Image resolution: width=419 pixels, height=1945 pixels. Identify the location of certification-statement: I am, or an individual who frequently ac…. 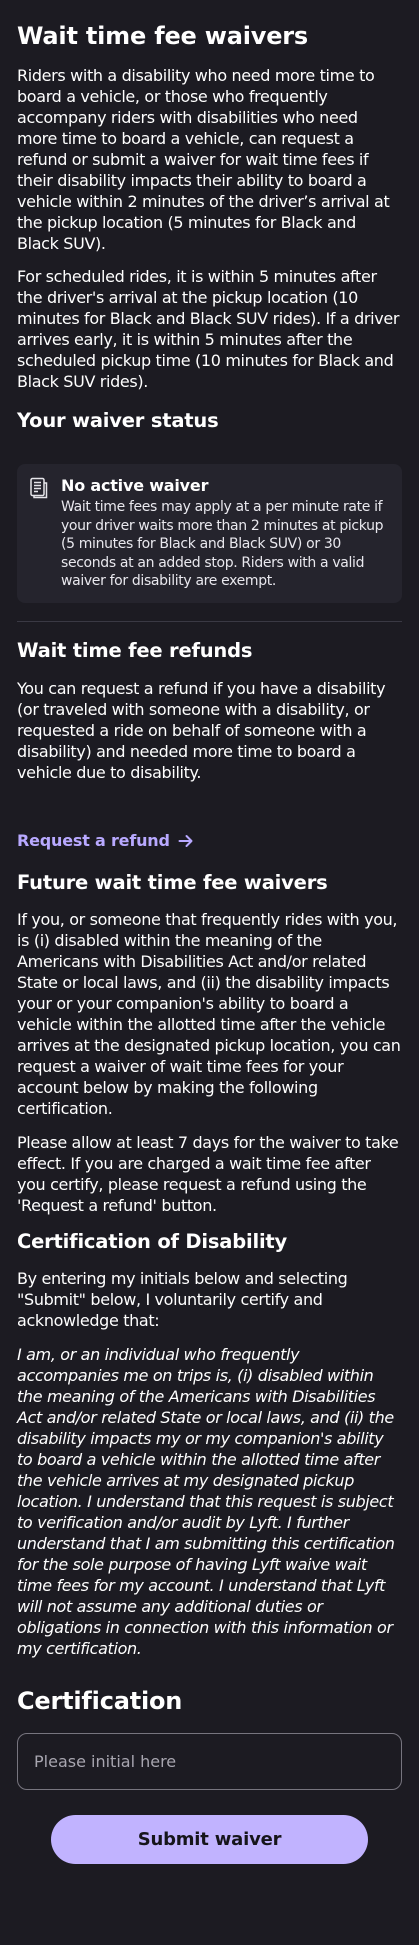
(206, 1501).